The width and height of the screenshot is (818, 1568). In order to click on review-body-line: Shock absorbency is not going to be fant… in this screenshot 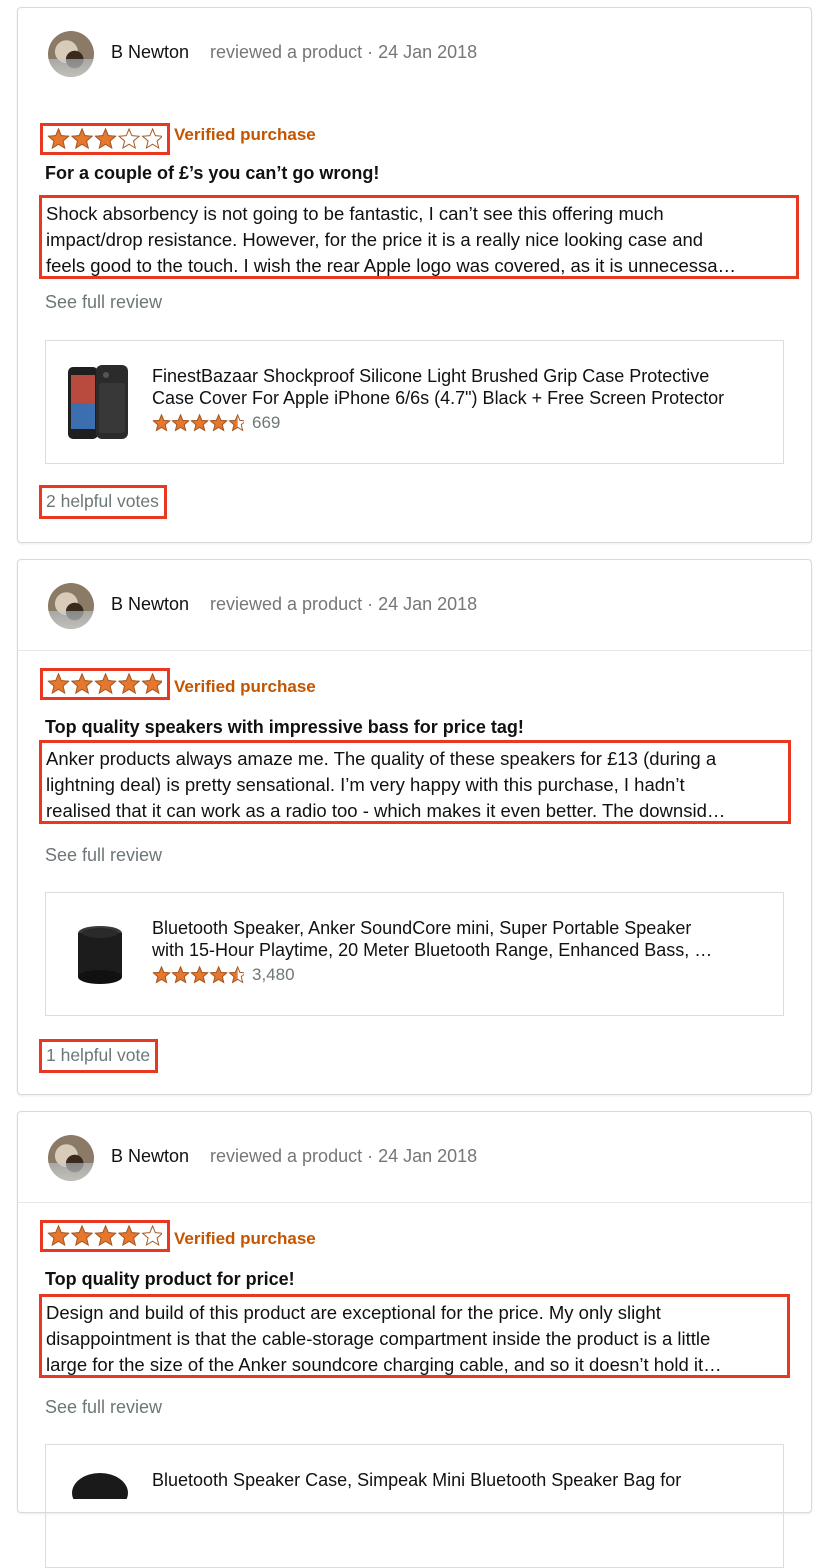, I will do `click(355, 213)`.